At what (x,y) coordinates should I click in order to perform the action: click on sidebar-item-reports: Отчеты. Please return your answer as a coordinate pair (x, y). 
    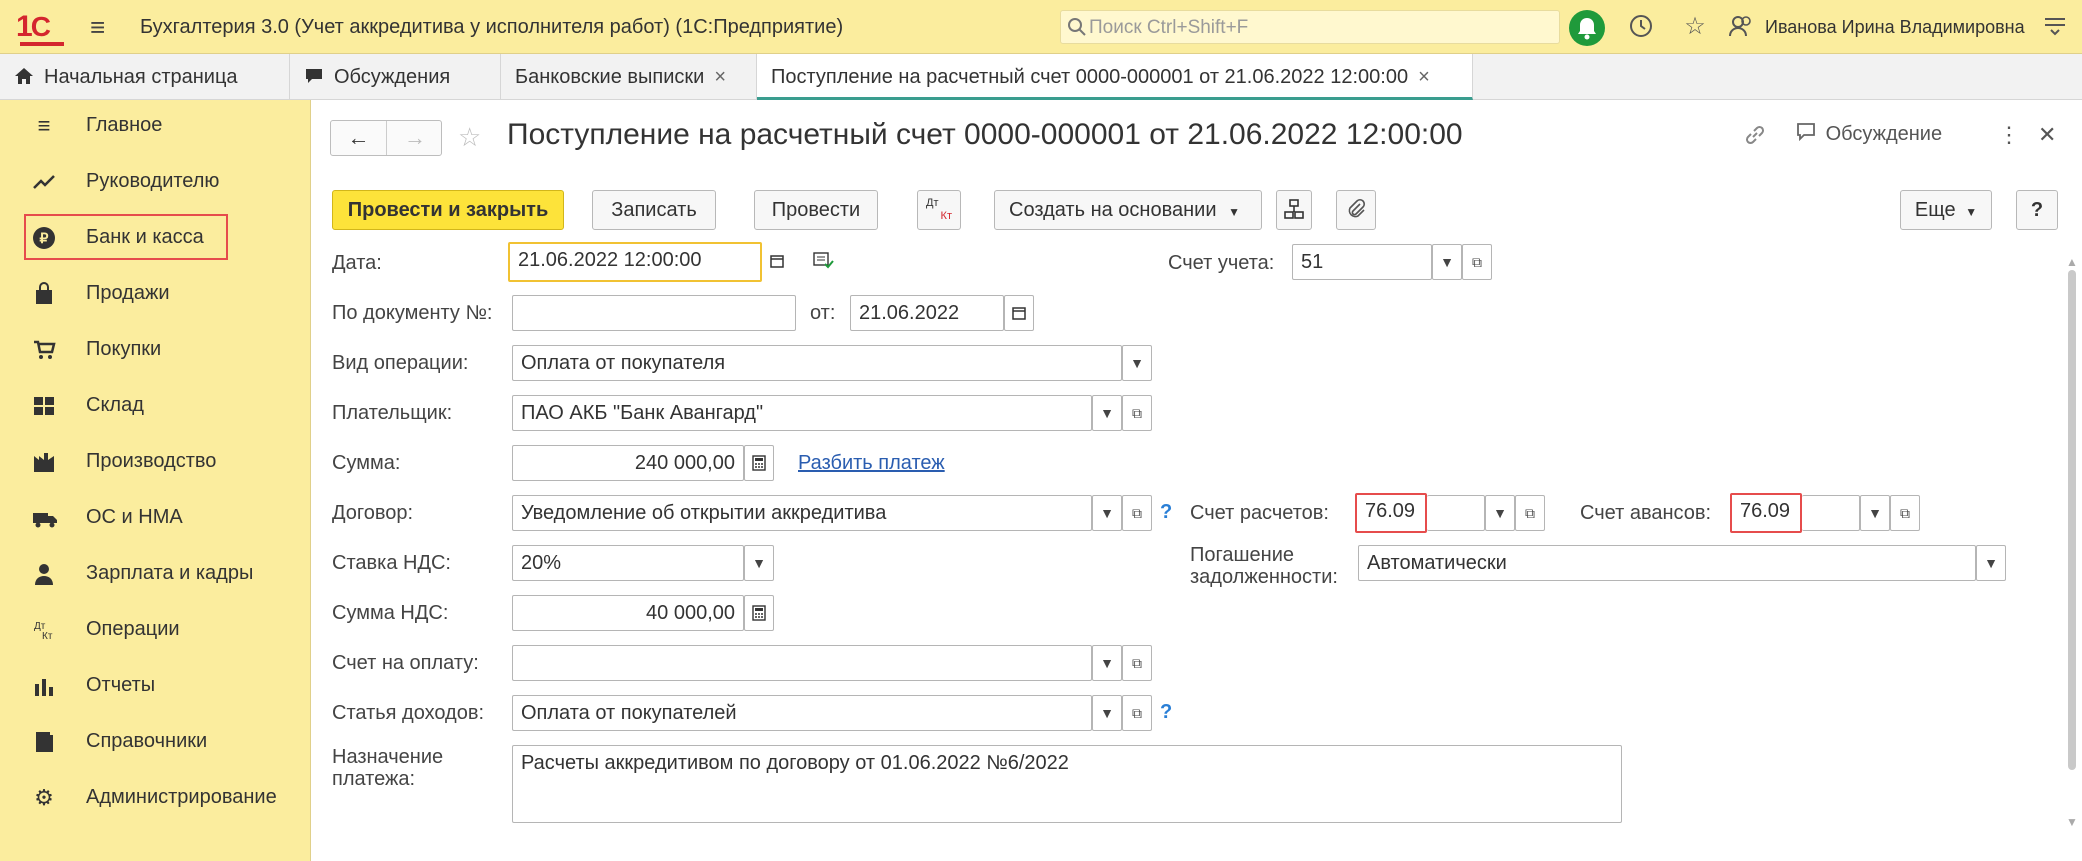
    Looking at the image, I should click on (155, 688).